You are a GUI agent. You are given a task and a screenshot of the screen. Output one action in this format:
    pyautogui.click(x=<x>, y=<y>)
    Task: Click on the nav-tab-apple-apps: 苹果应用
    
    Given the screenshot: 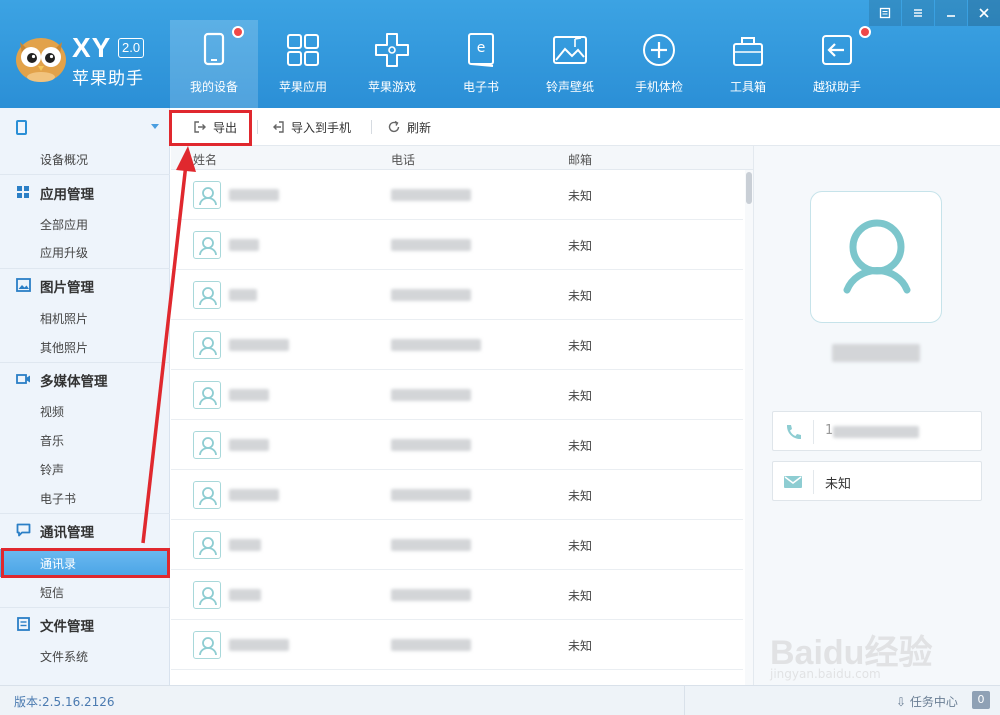 What is the action you would take?
    pyautogui.click(x=303, y=64)
    